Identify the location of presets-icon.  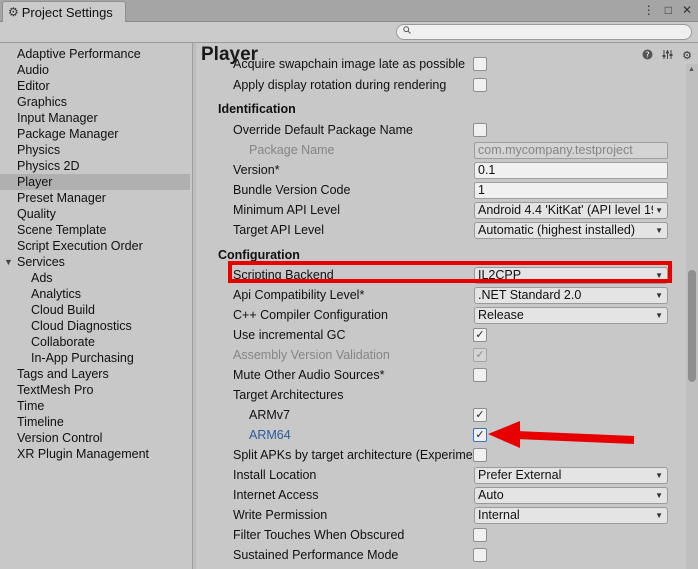
(667, 56).